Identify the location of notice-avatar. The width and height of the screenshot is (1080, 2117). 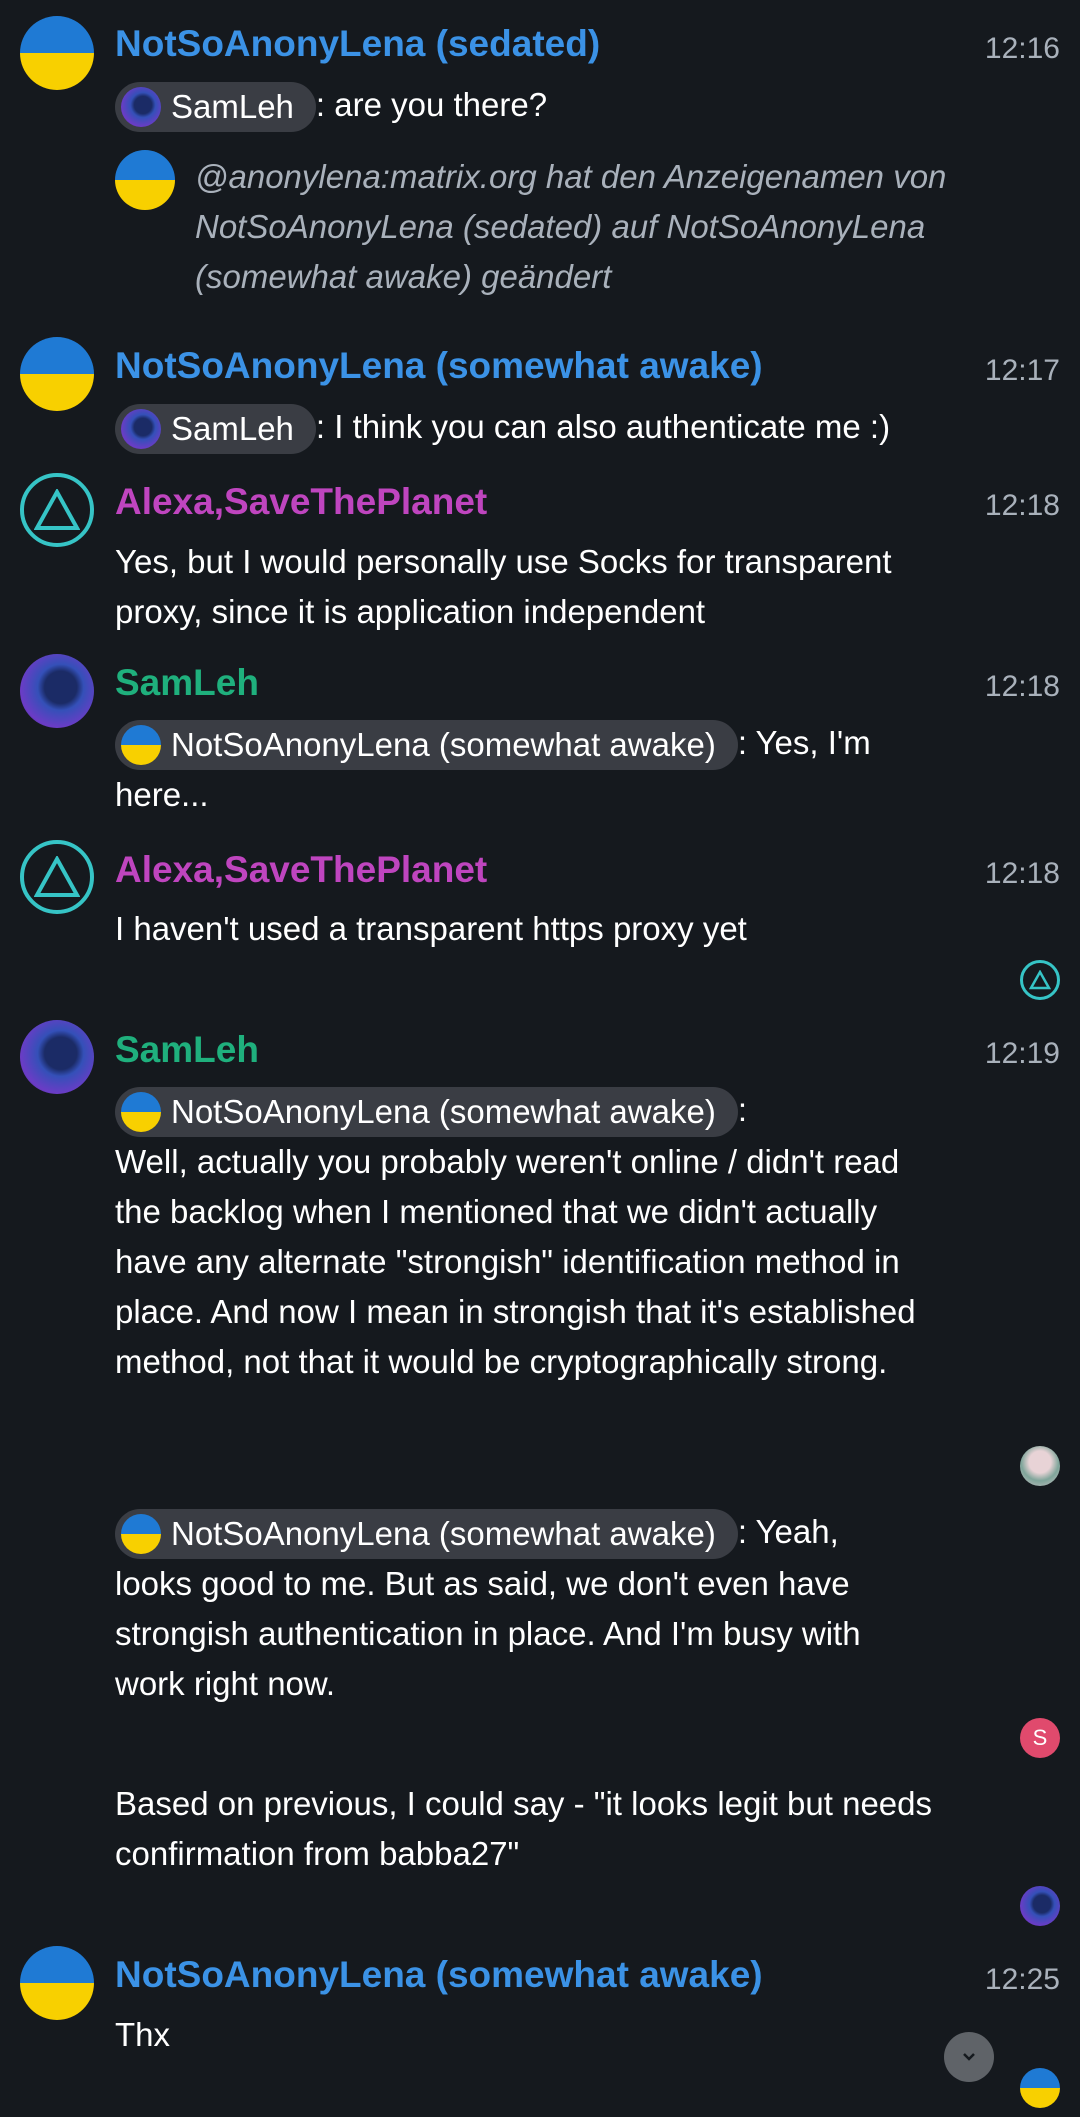
(145, 180).